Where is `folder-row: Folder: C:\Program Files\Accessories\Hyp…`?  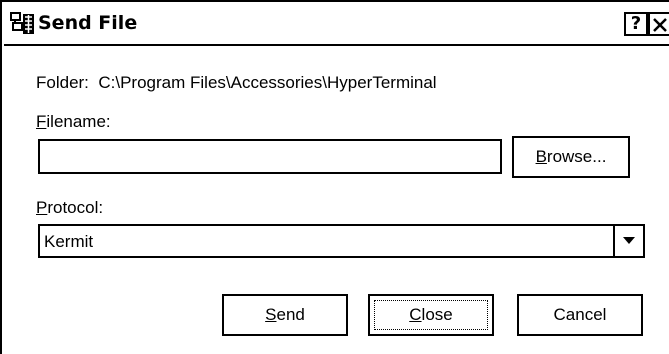
folder-row: Folder: C:\Program Files\Accessories\Hyp… is located at coordinates (236, 83).